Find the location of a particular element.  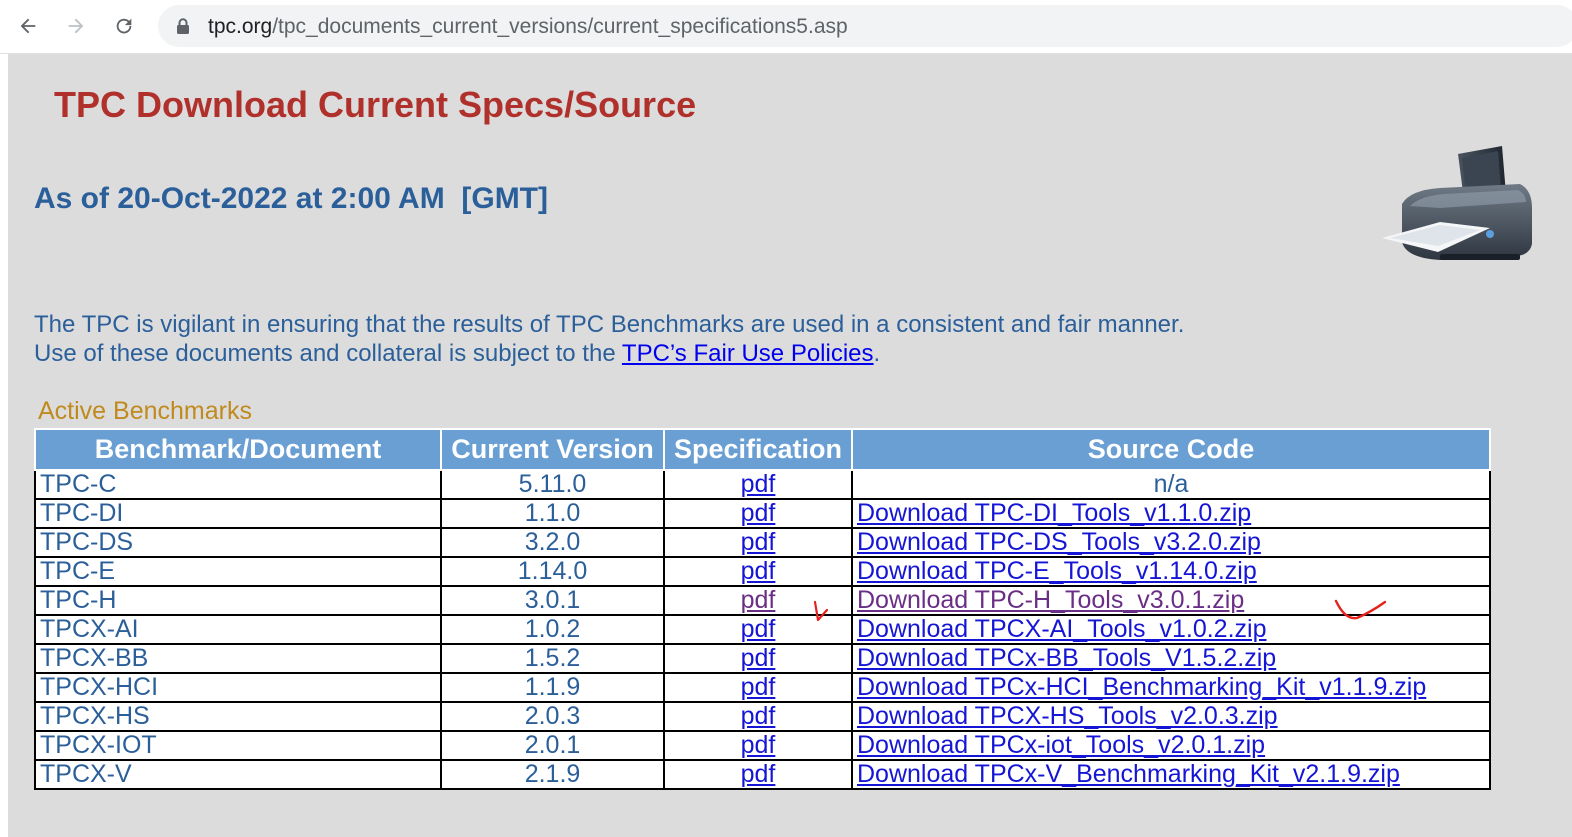

page-title: TPC Download Current Specs/Source is located at coordinates (375, 104).